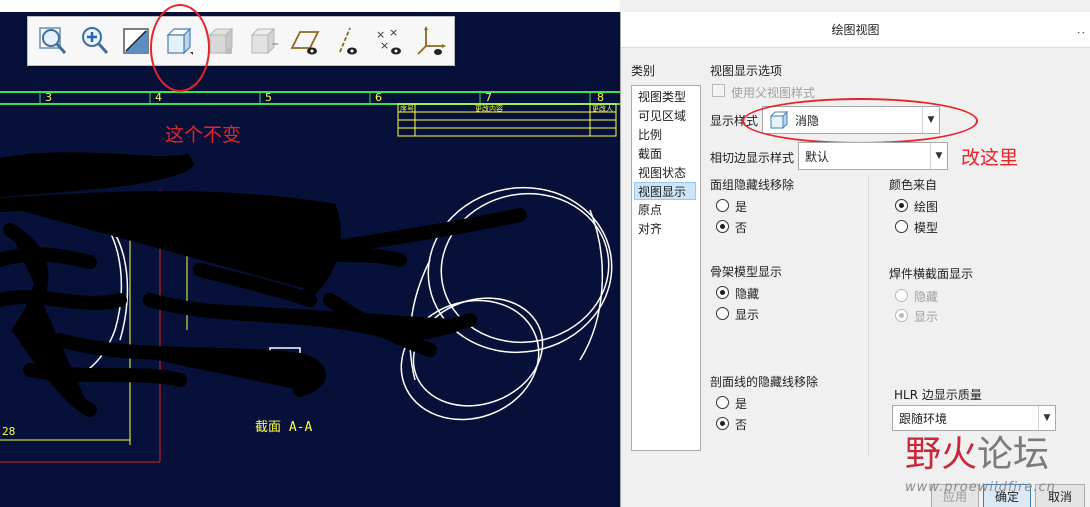 The image size is (1090, 507). I want to click on shading-edges-button, so click(263, 41).